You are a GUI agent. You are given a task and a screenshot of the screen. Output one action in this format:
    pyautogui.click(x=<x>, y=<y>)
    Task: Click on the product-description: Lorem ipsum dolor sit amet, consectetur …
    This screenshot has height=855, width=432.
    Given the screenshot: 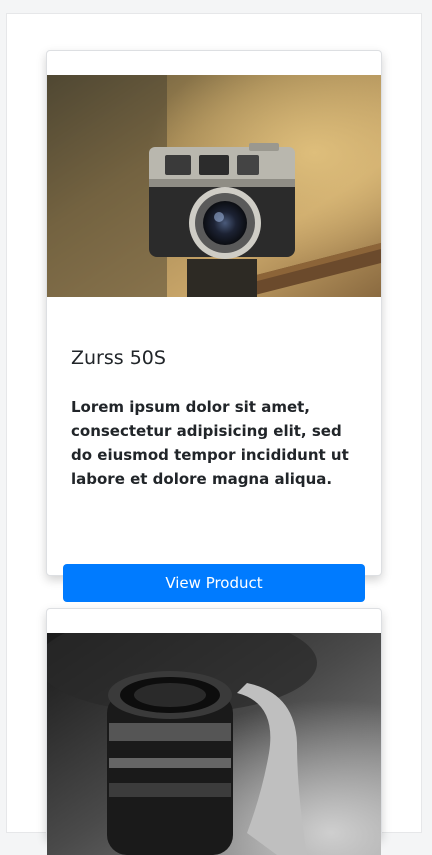 What is the action you would take?
    pyautogui.click(x=210, y=443)
    